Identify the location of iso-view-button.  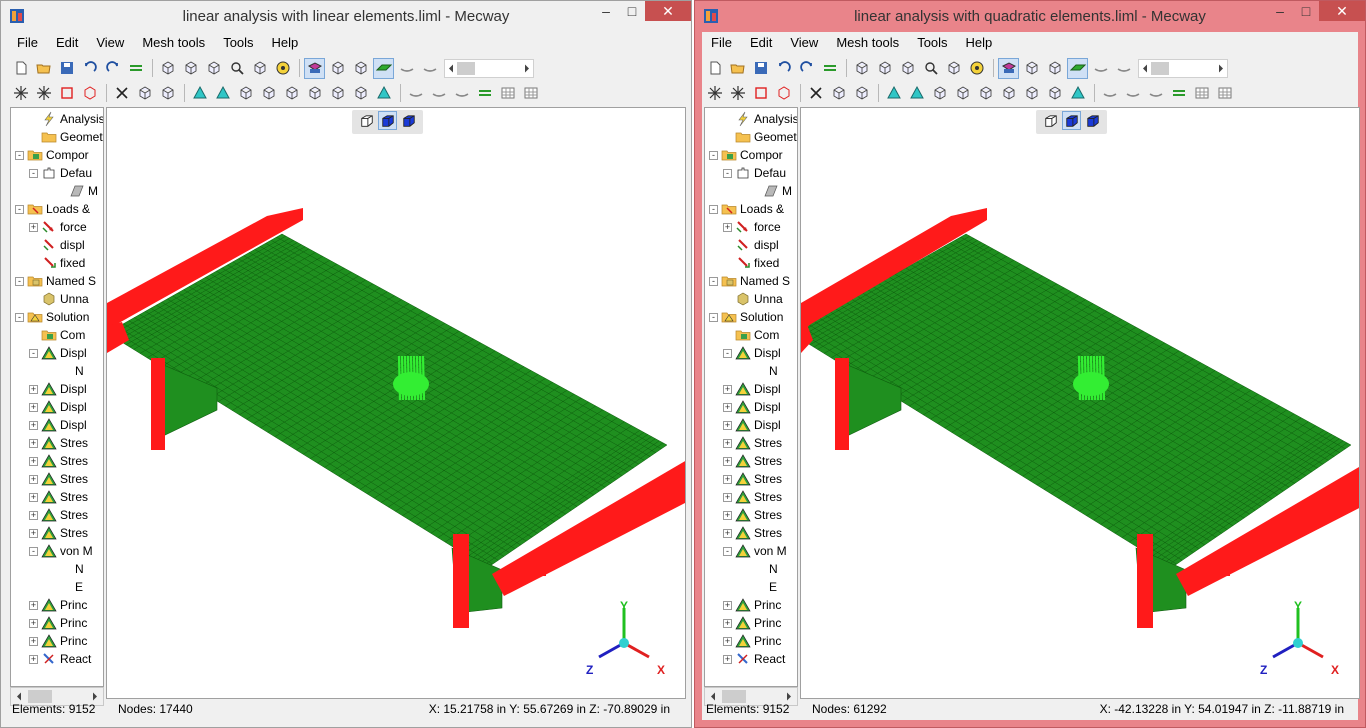
(1050, 120).